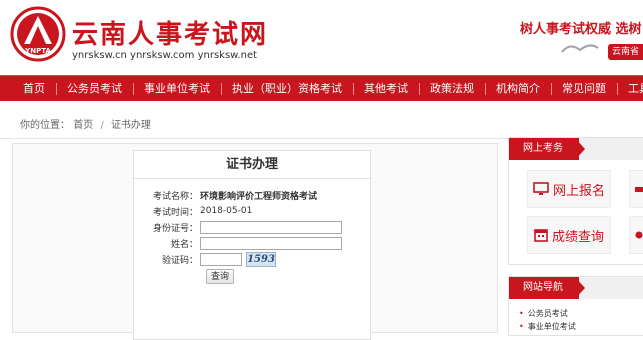 This screenshot has height=340, width=643. I want to click on exam-time-row: 考试时间： 2018-05-01, so click(252, 211).